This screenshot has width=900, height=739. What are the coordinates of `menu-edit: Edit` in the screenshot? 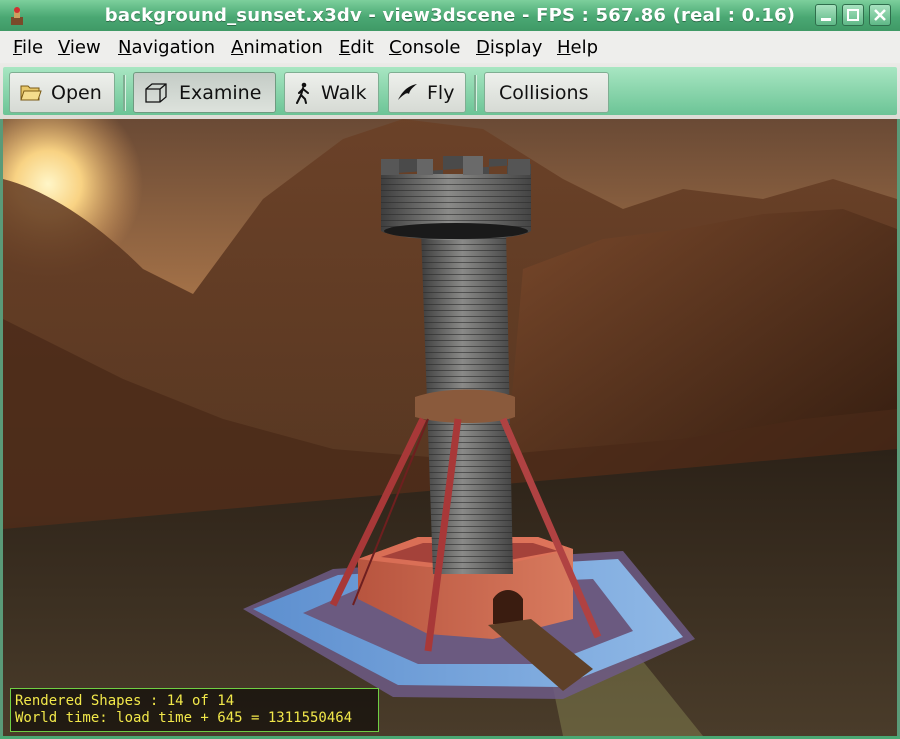 It's located at (356, 47).